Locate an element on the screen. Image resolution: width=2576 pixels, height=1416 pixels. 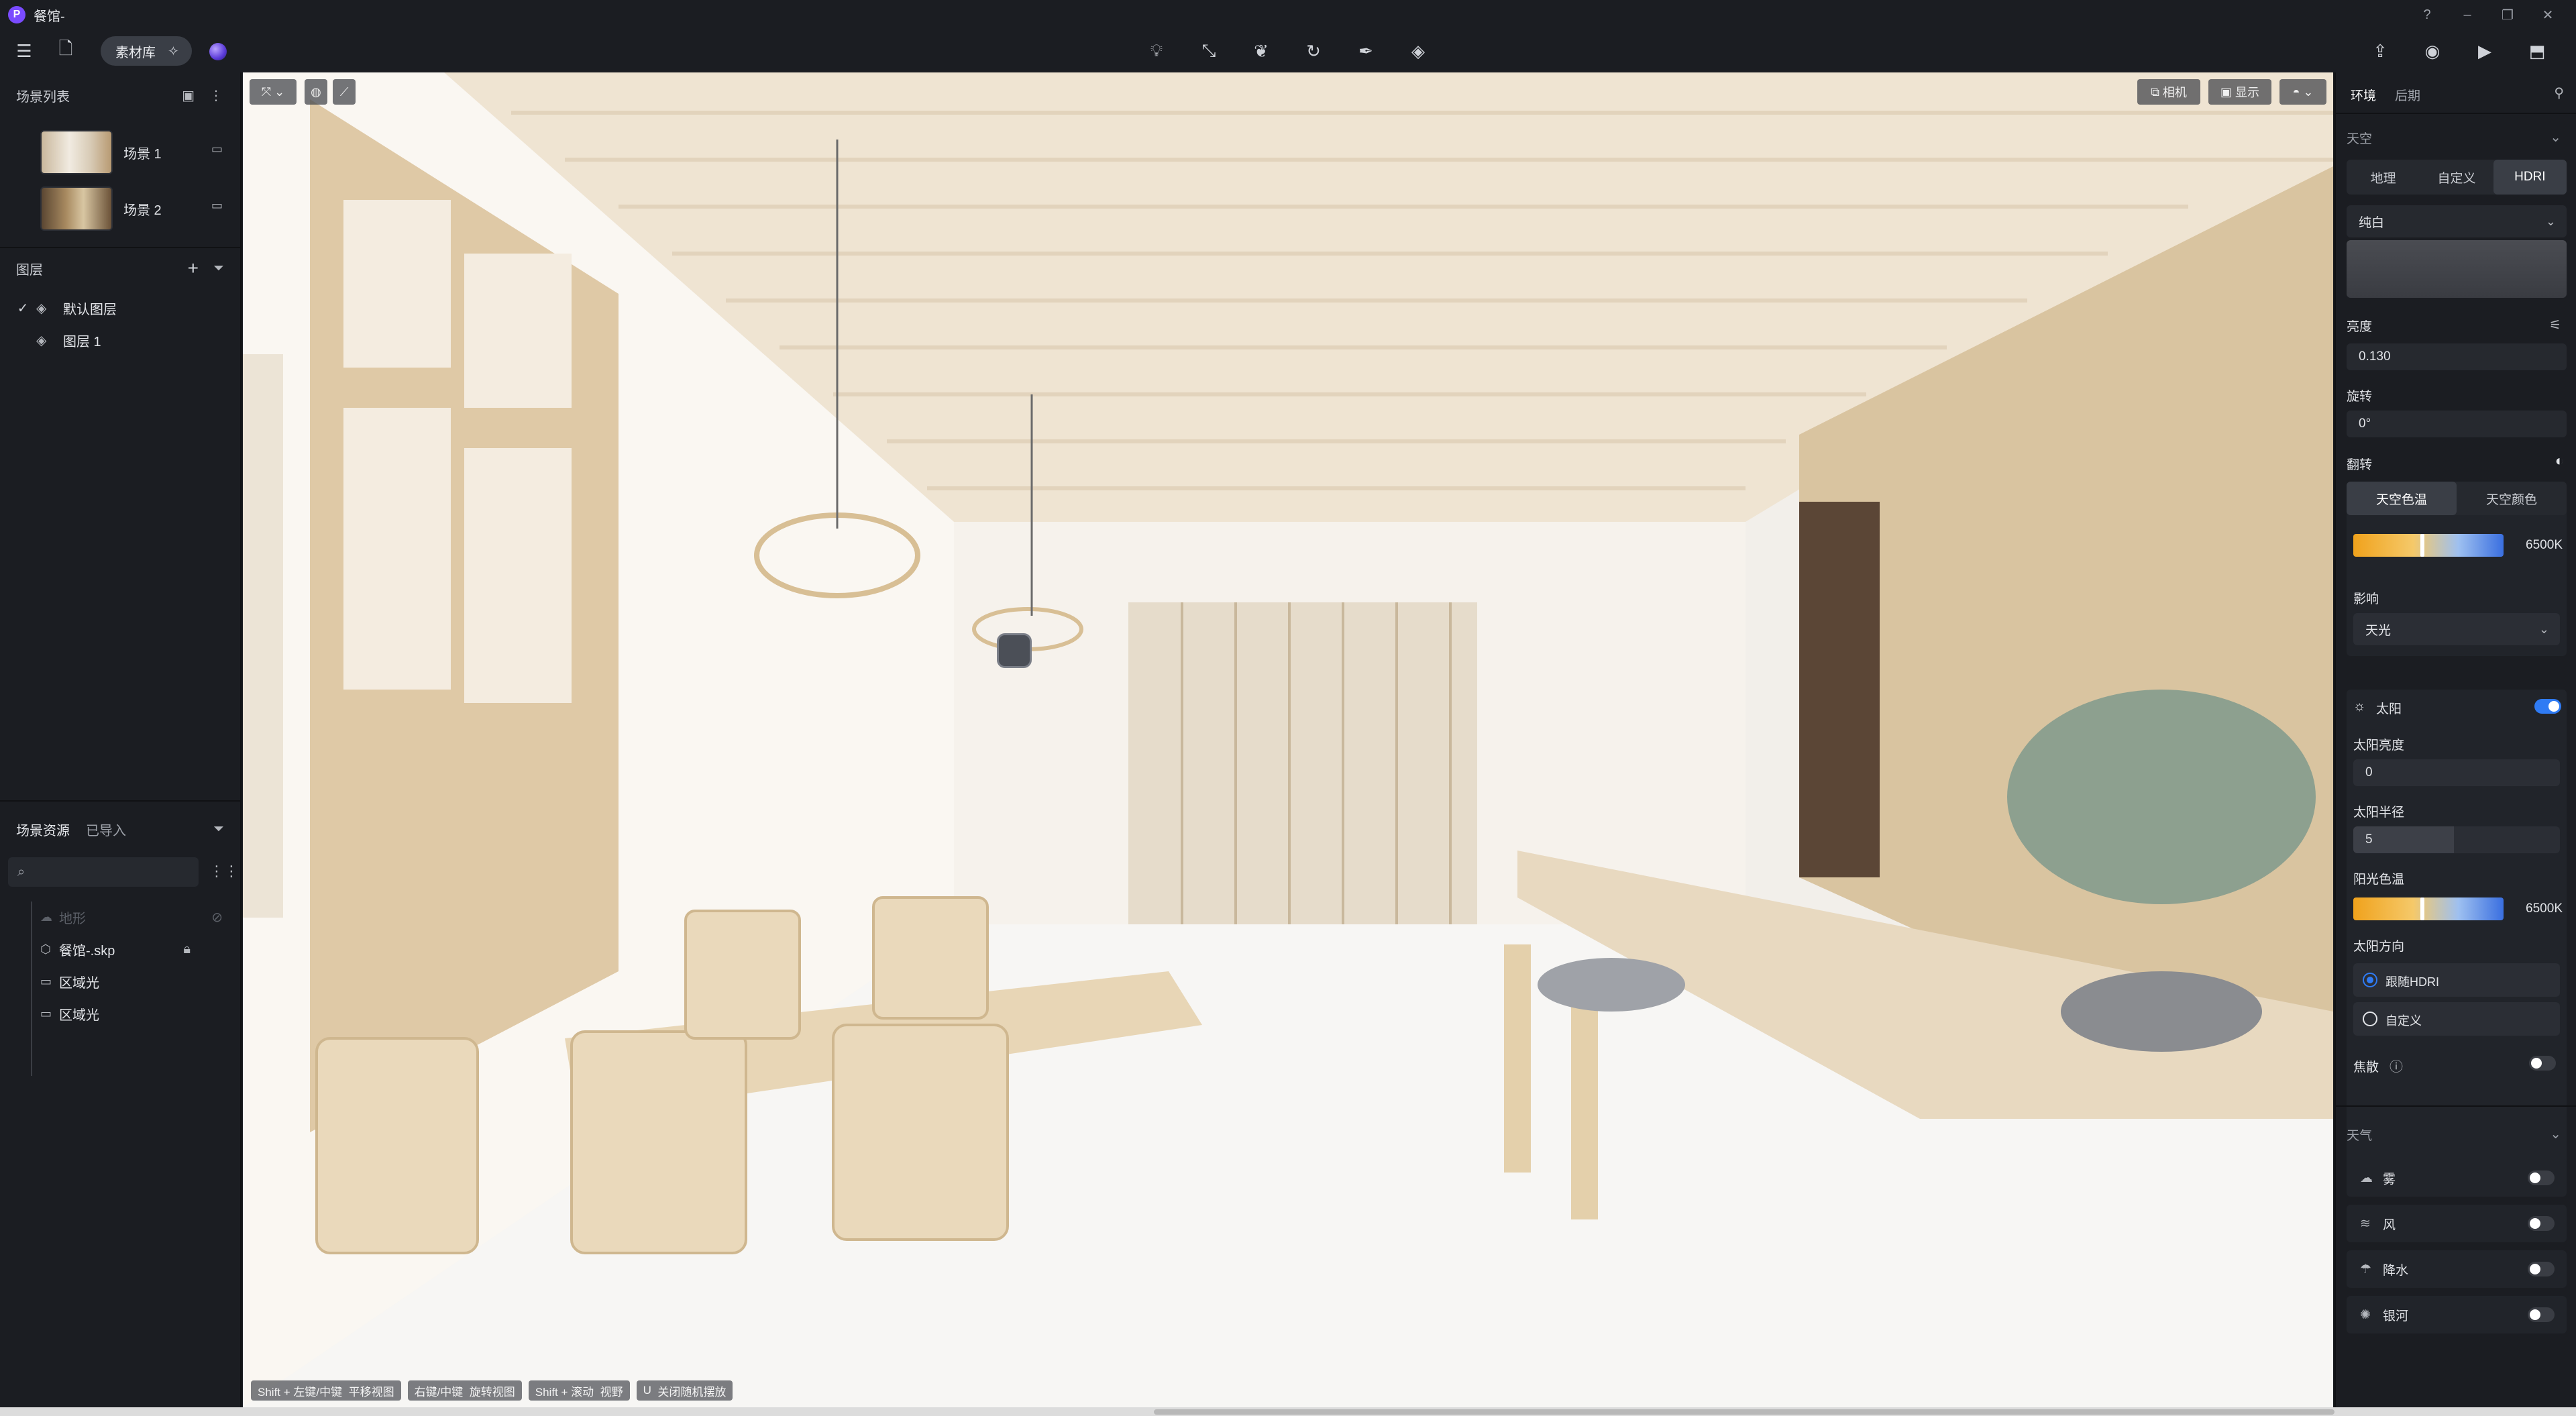
brightness-input: 0.130 is located at coordinates (2457, 356).